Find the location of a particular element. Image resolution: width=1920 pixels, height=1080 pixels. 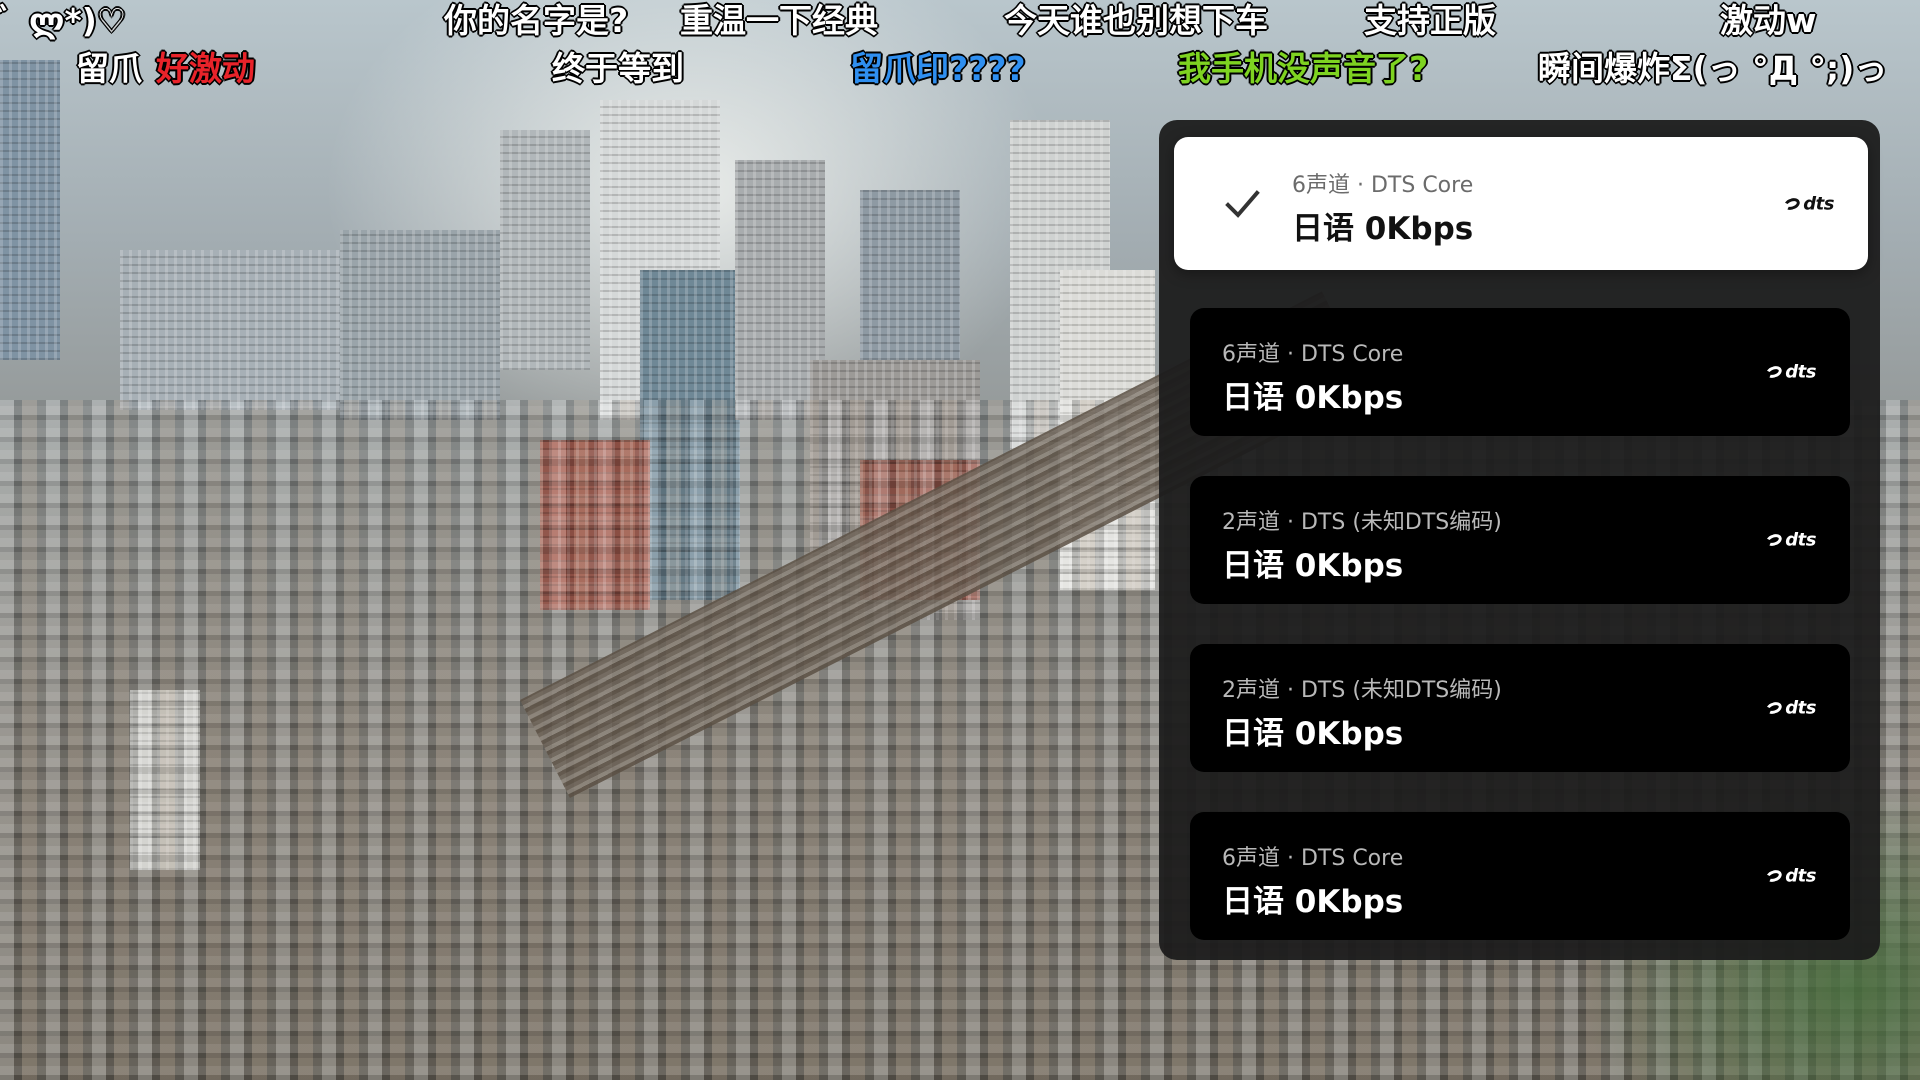

danmaku-comment: 今天谁也别想下车 is located at coordinates (1136, 20).